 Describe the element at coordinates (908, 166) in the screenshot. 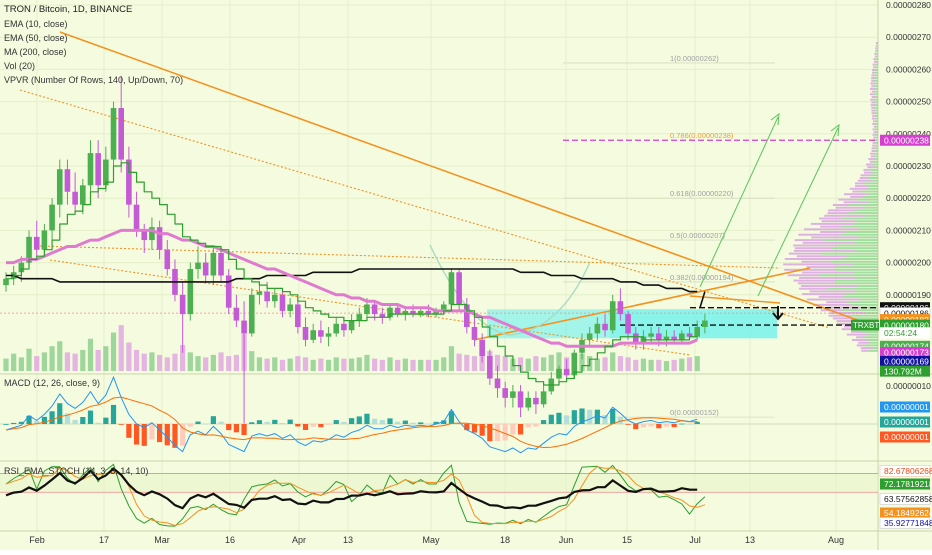

I see `price-tick-label: 0.00000230` at that location.